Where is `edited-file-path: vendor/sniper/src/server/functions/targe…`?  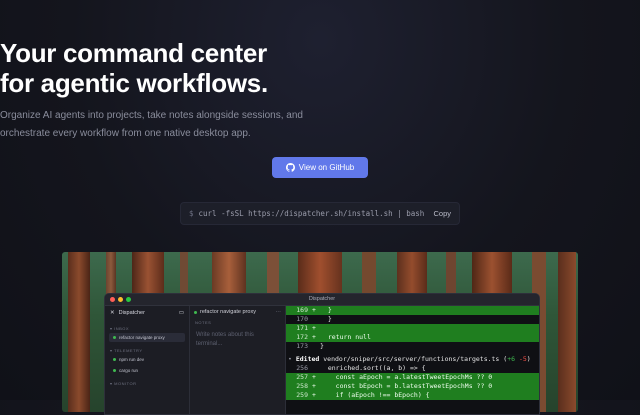
edited-file-path: vendor/sniper/src/server/functions/targe… is located at coordinates (411, 359).